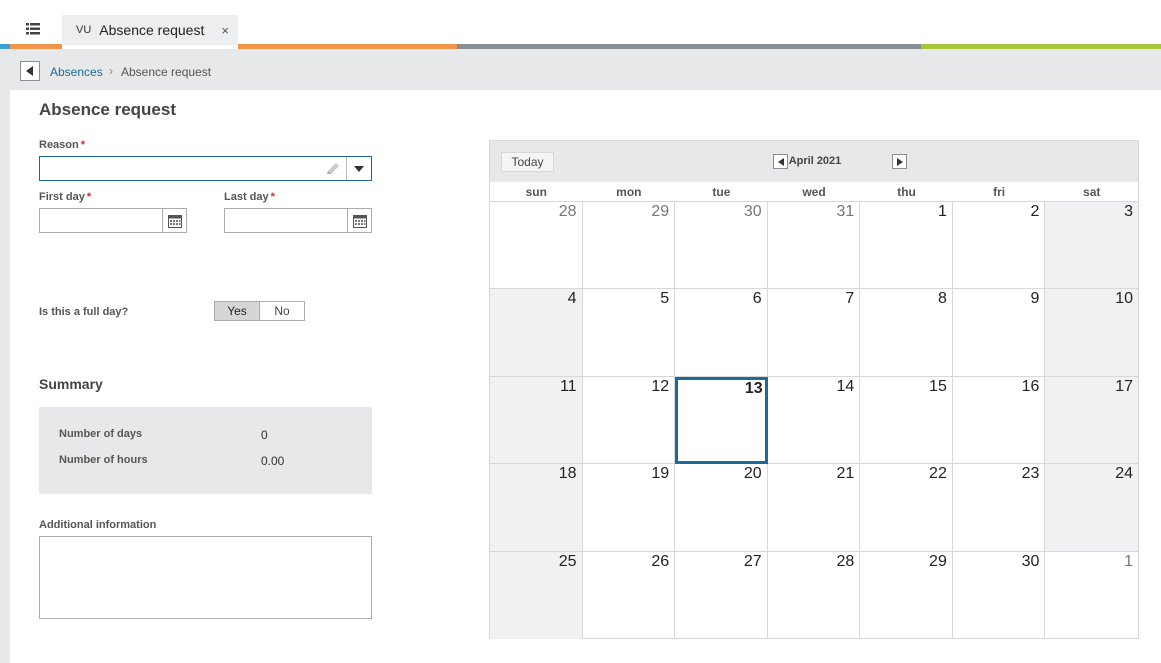  What do you see at coordinates (298, 220) in the screenshot?
I see `last-day-input` at bounding box center [298, 220].